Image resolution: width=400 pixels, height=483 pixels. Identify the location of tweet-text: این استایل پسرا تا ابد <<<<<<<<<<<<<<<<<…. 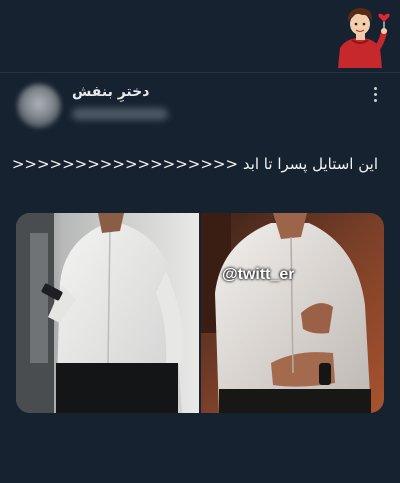
(194, 164).